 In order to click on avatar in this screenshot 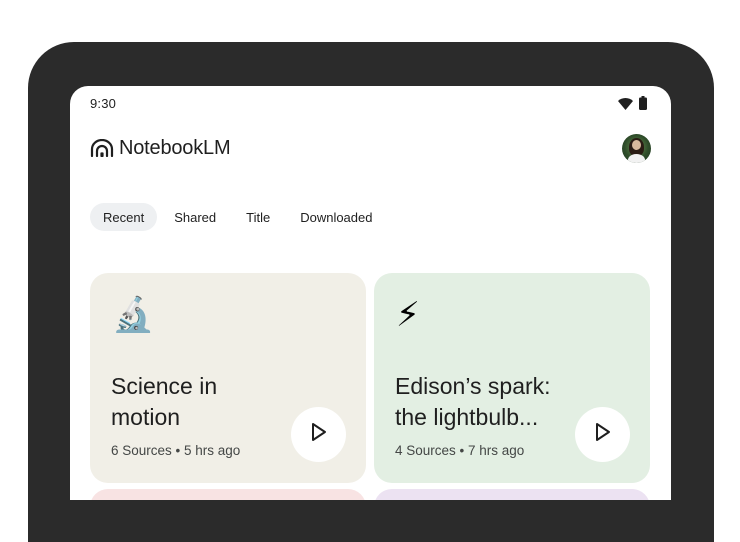, I will do `click(636, 148)`.